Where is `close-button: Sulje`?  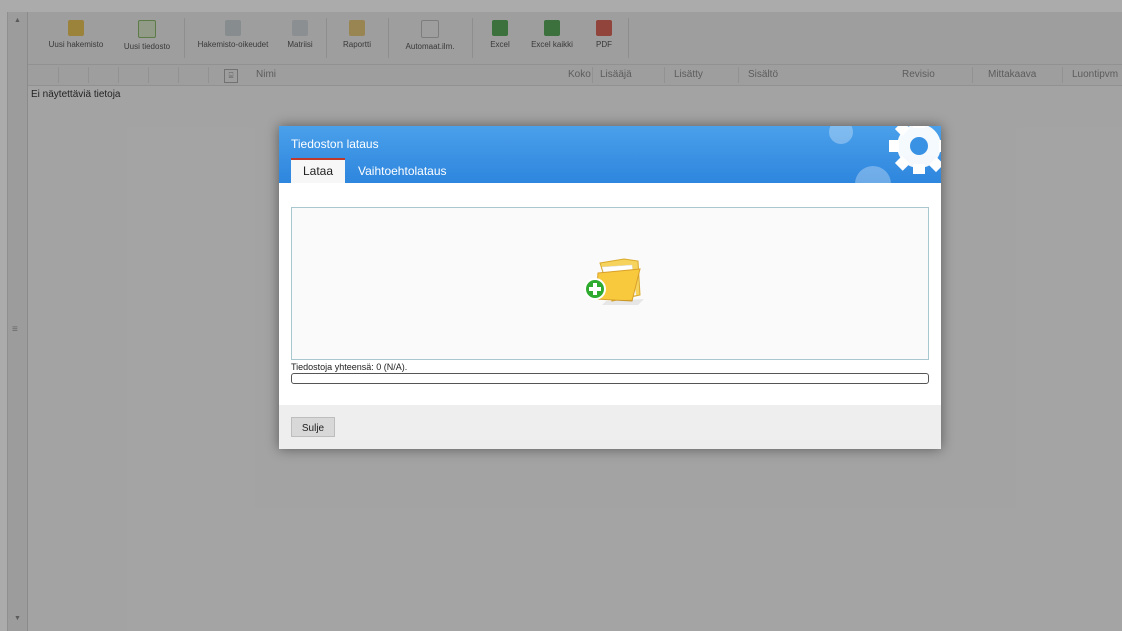
close-button: Sulje is located at coordinates (313, 427).